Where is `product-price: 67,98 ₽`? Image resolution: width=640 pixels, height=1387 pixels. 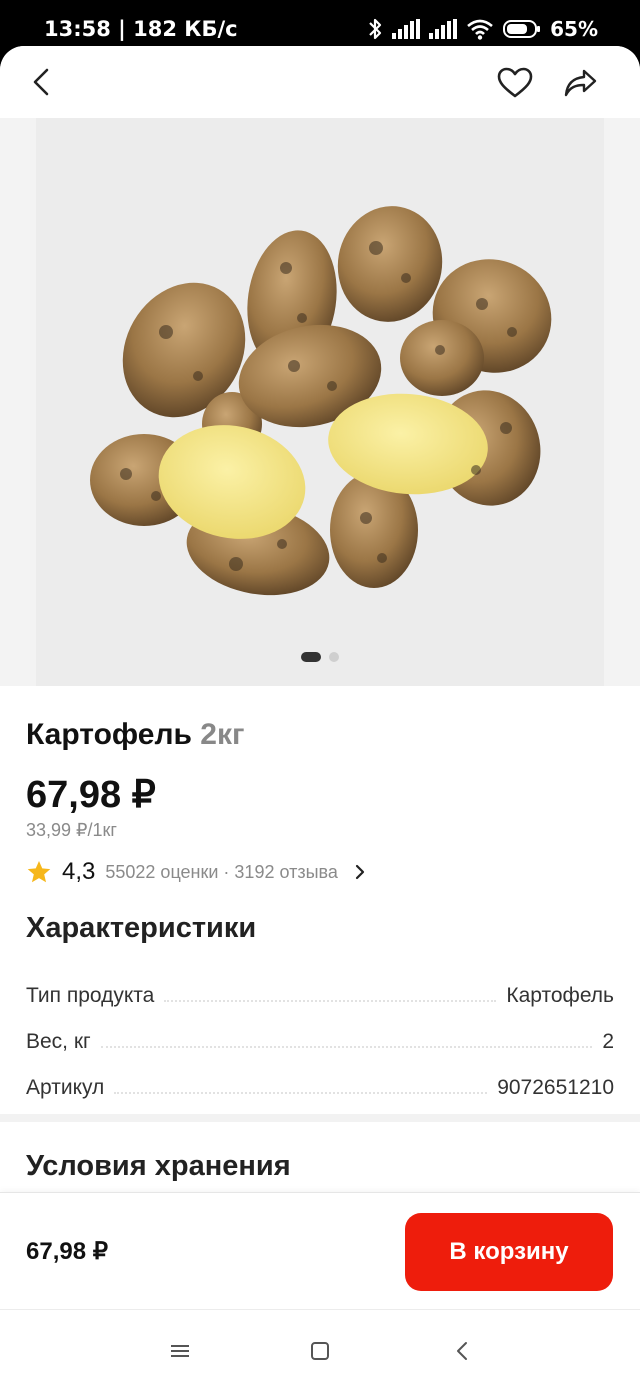
product-price: 67,98 ₽ is located at coordinates (91, 795).